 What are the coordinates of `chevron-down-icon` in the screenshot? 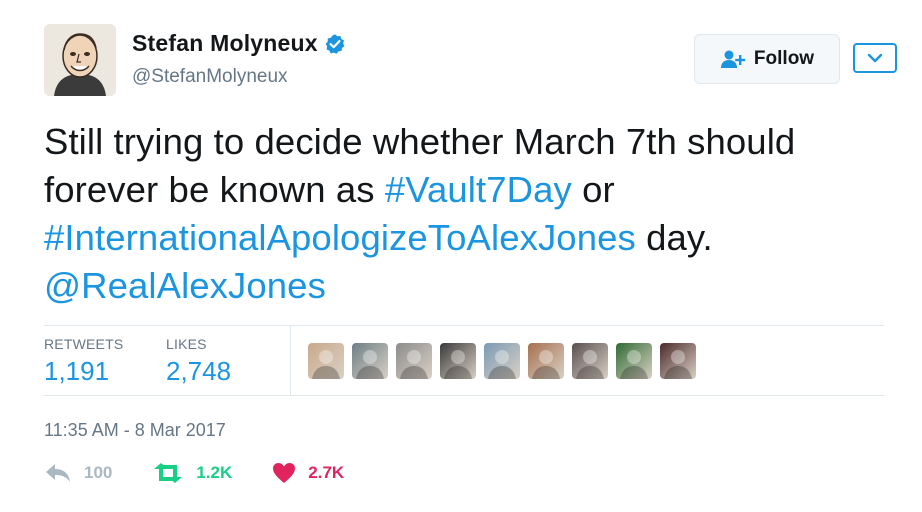 It's located at (875, 58).